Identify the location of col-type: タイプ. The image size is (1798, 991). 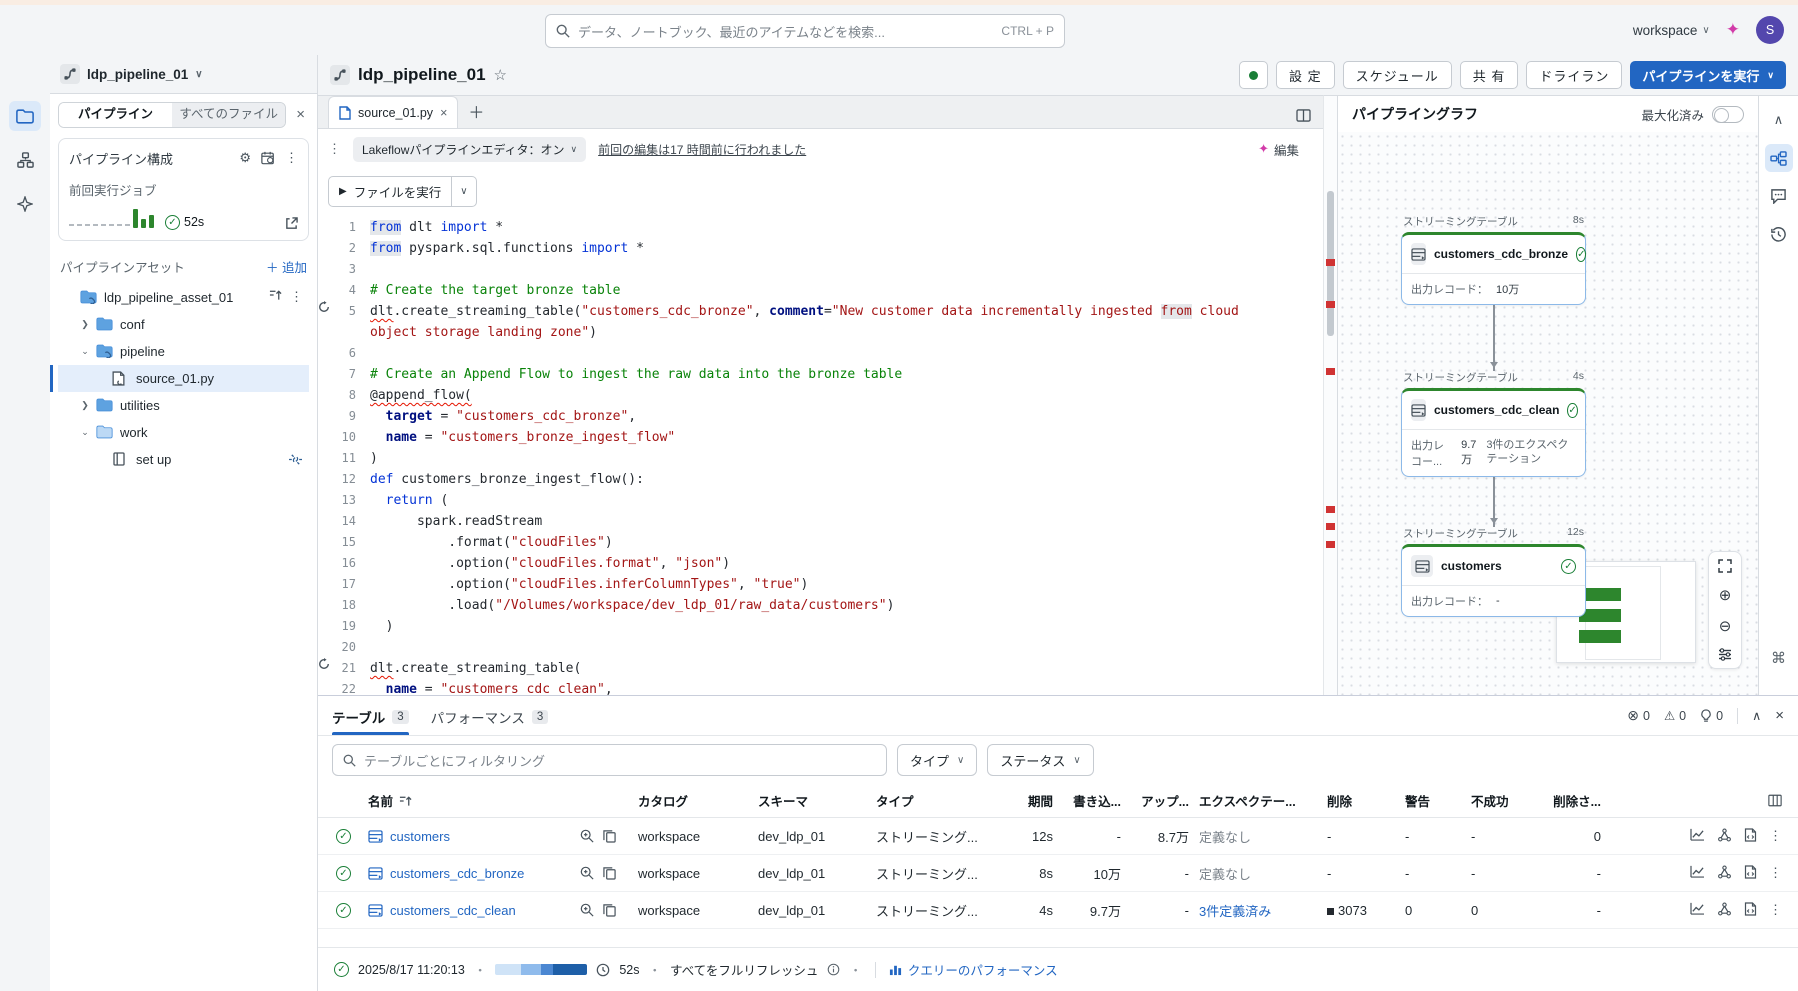
(938, 800).